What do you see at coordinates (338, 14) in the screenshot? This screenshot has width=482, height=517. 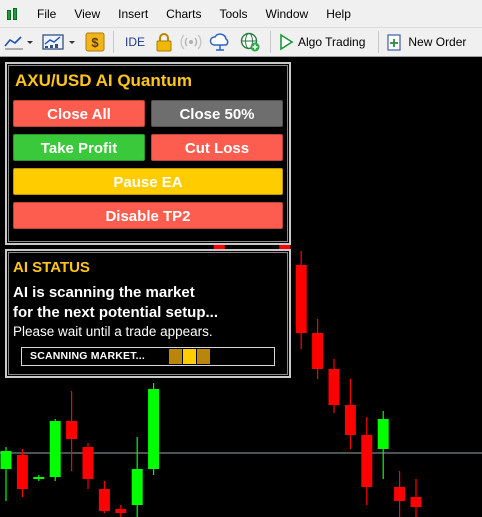 I see `menu-help: Help` at bounding box center [338, 14].